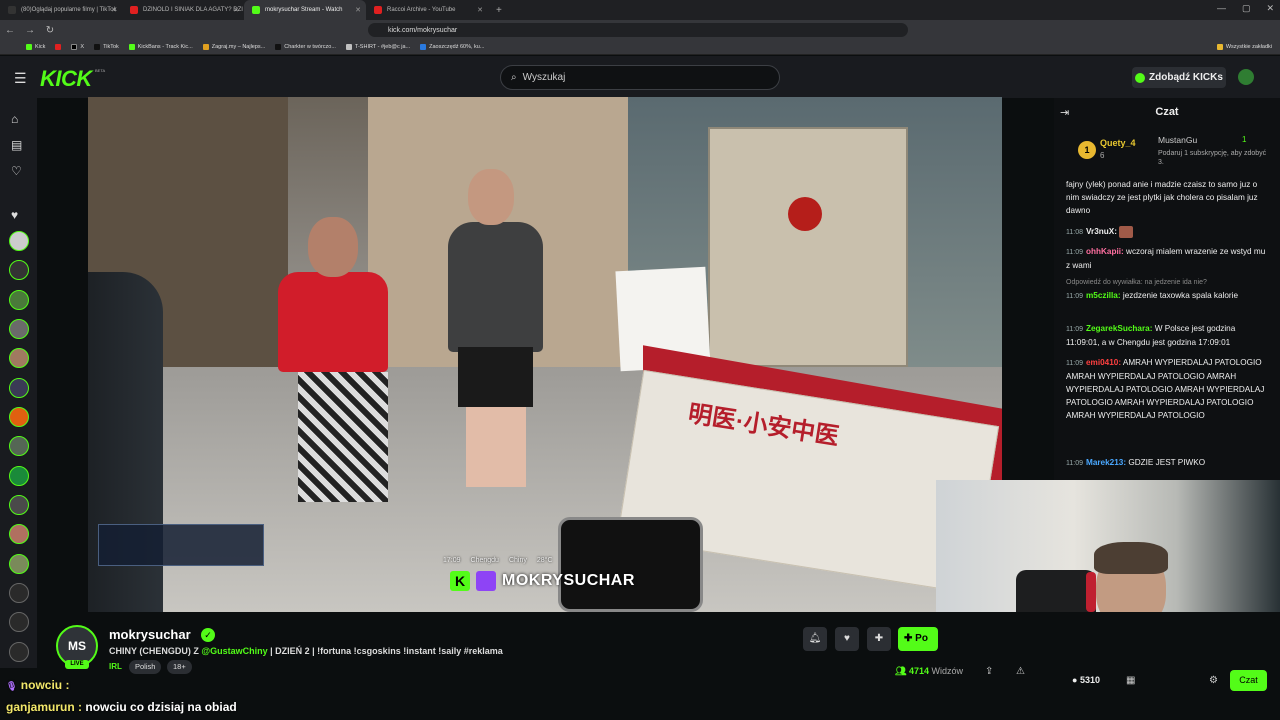 The image size is (1280, 720). What do you see at coordinates (106, 47) in the screenshot?
I see `bookmark: TikTok` at bounding box center [106, 47].